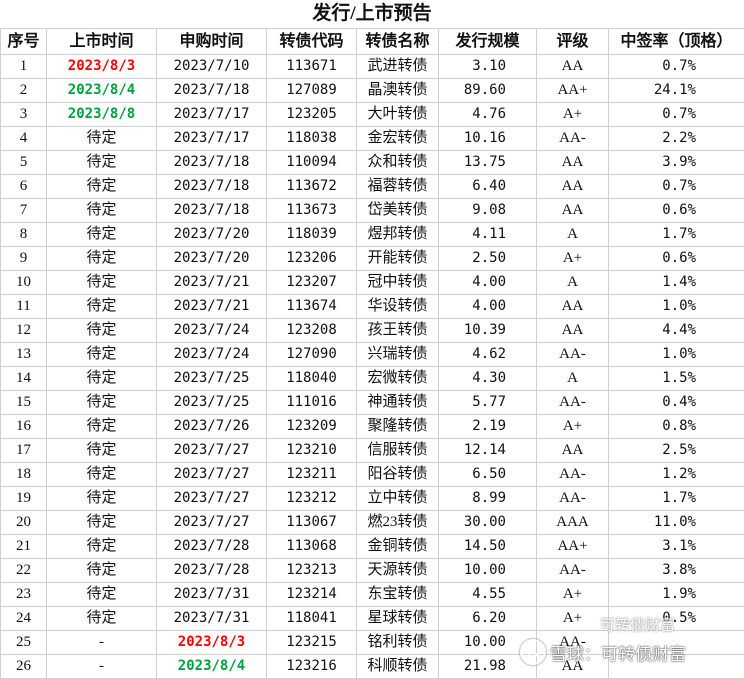 The width and height of the screenshot is (744, 679). Describe the element at coordinates (398, 523) in the screenshot. I see `cell-bond-name: 燃23转债` at that location.